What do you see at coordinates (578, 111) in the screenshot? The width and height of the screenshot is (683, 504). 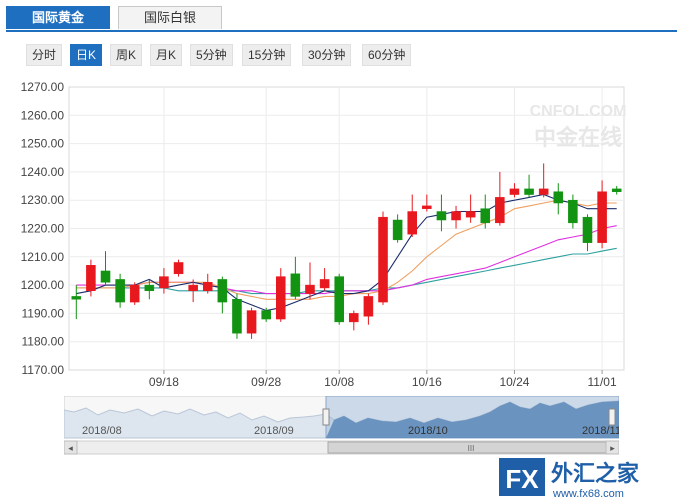 I see `watermark-brand: CNFOL.COM` at bounding box center [578, 111].